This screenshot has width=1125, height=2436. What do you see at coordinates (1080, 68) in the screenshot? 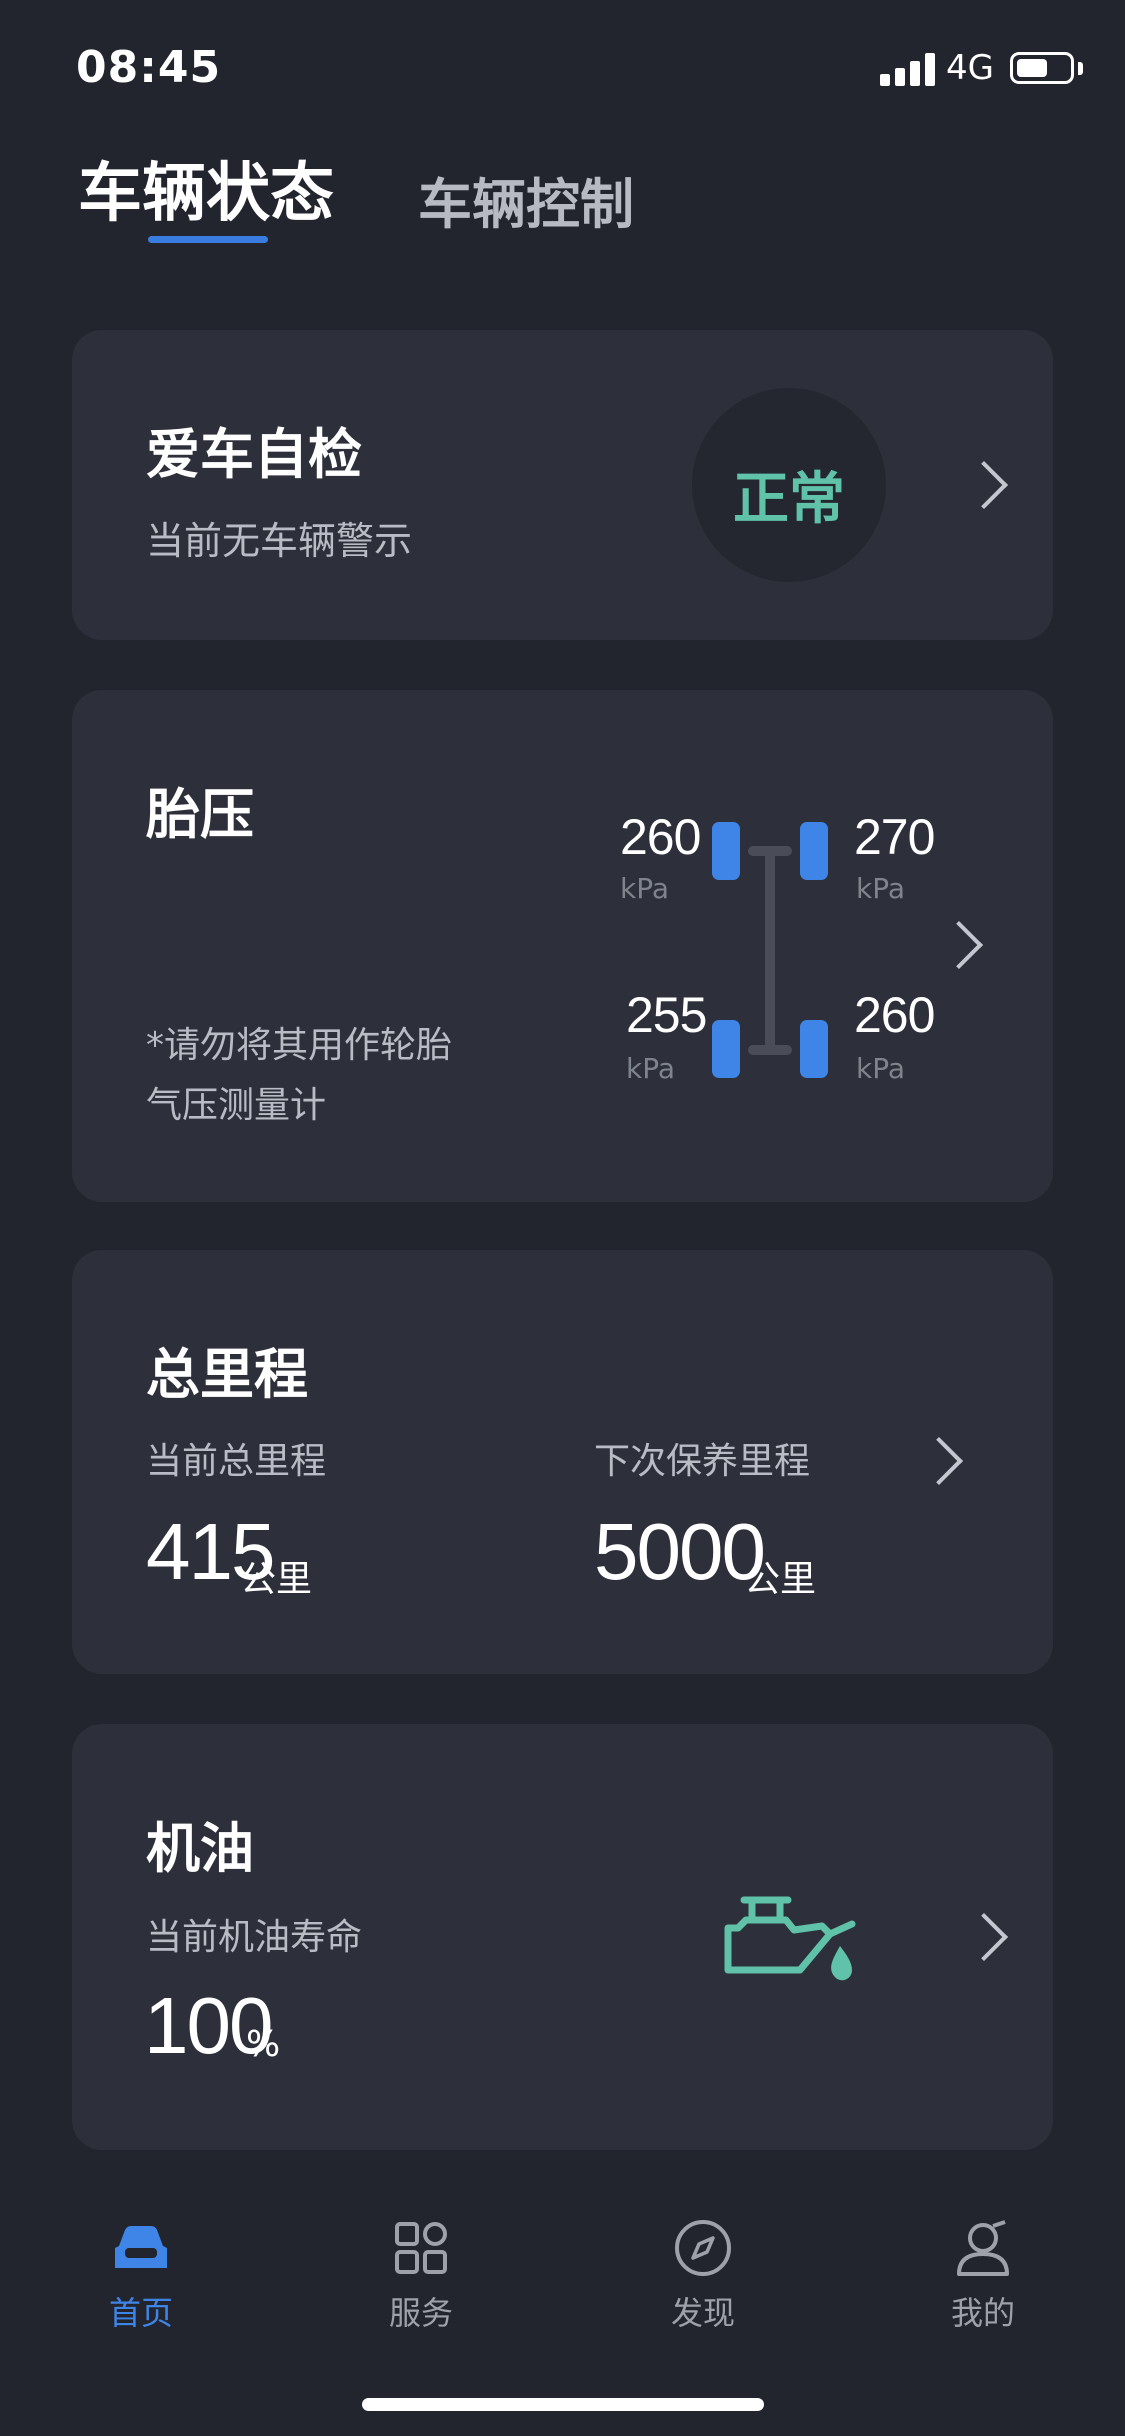
I see `battery-tip` at bounding box center [1080, 68].